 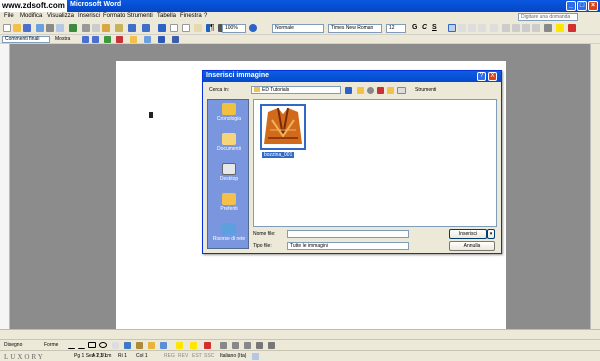 I want to click on menu-help: ?, so click(x=205, y=16).